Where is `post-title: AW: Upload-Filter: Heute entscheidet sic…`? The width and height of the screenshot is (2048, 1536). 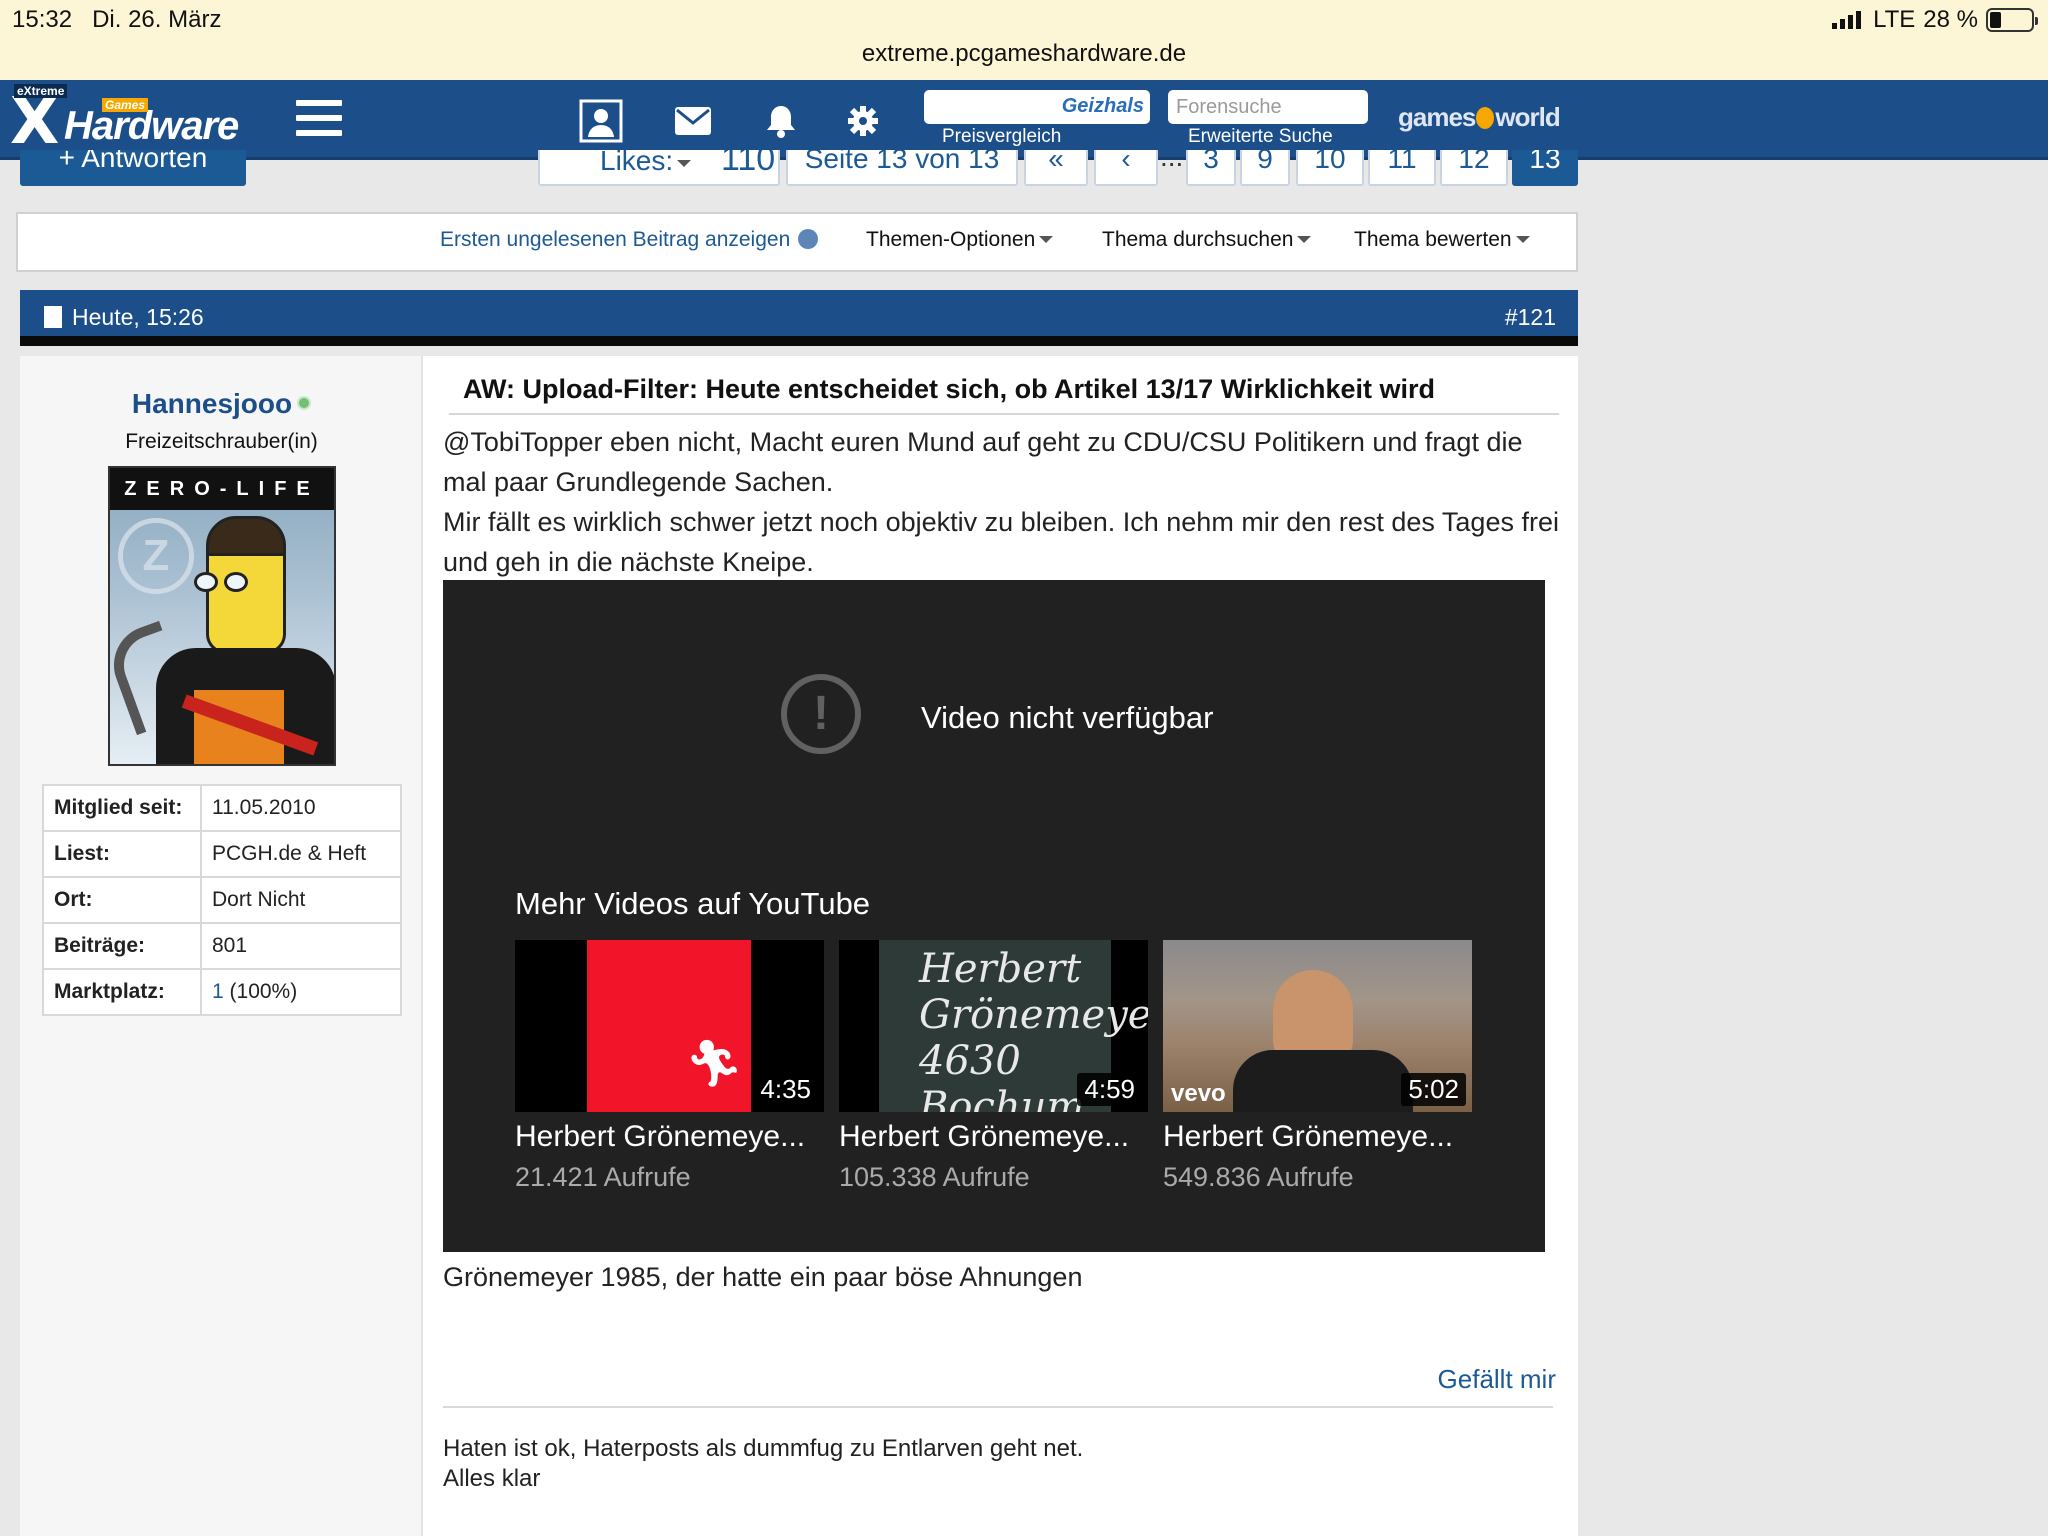 post-title: AW: Upload-Filter: Heute entscheidet sic… is located at coordinates (1004, 394).